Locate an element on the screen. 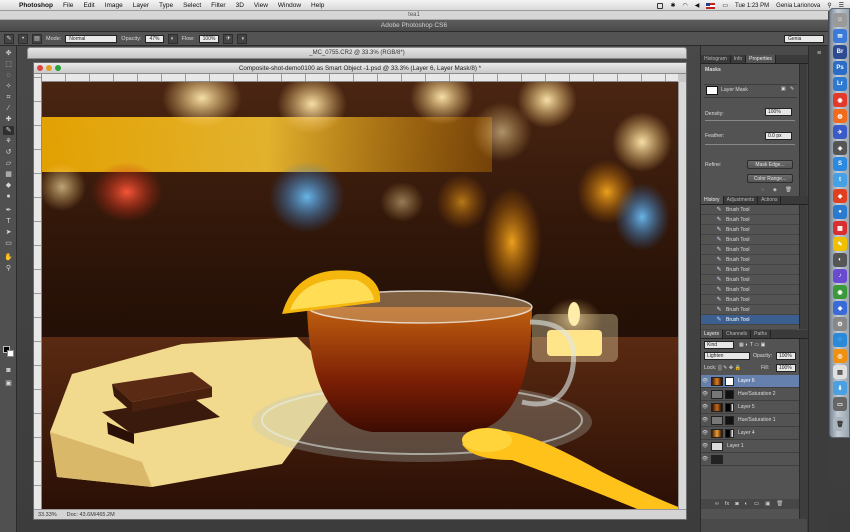 The image size is (850, 532). vertical-ruler is located at coordinates (38, 291).